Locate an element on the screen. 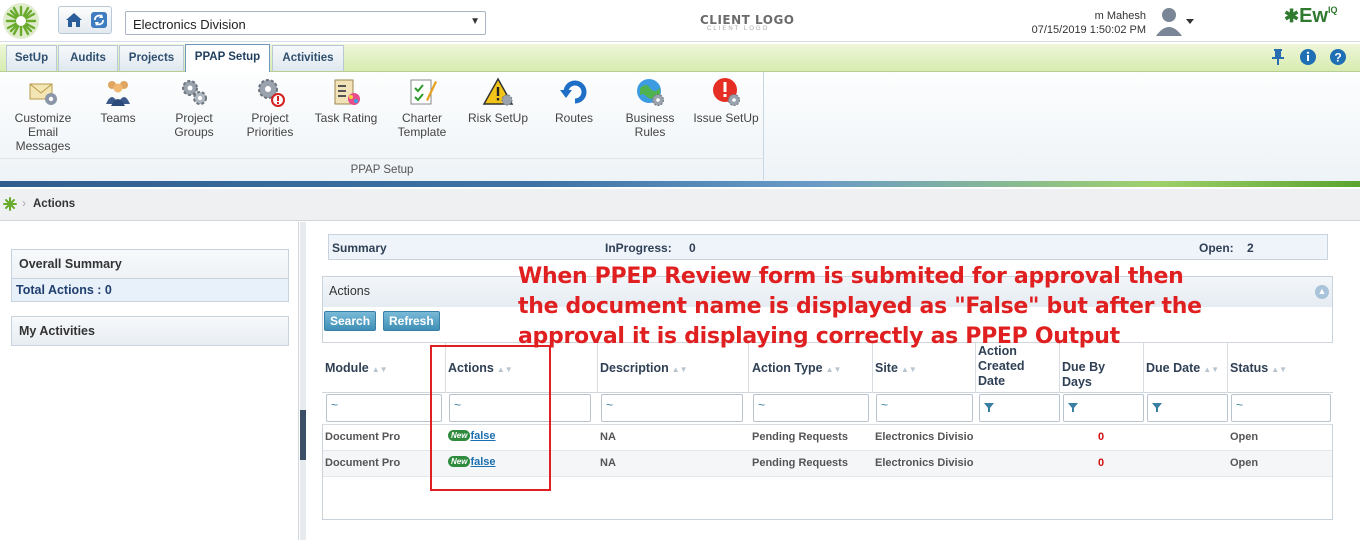  tab-activities: Activities is located at coordinates (308, 58).